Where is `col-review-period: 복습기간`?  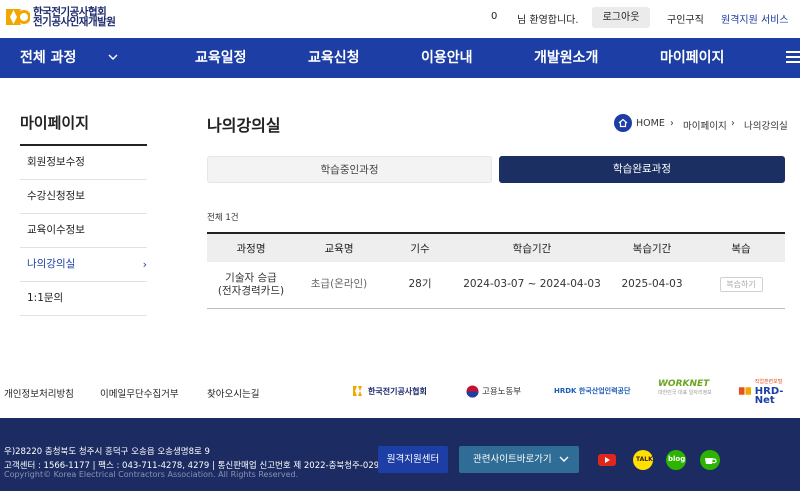 col-review-period: 복습기간 is located at coordinates (652, 247).